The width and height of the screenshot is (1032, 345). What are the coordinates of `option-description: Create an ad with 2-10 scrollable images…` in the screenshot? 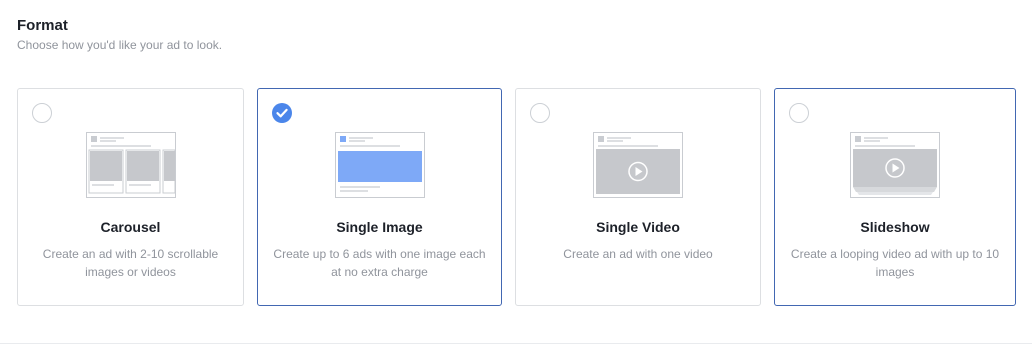 It's located at (130, 263).